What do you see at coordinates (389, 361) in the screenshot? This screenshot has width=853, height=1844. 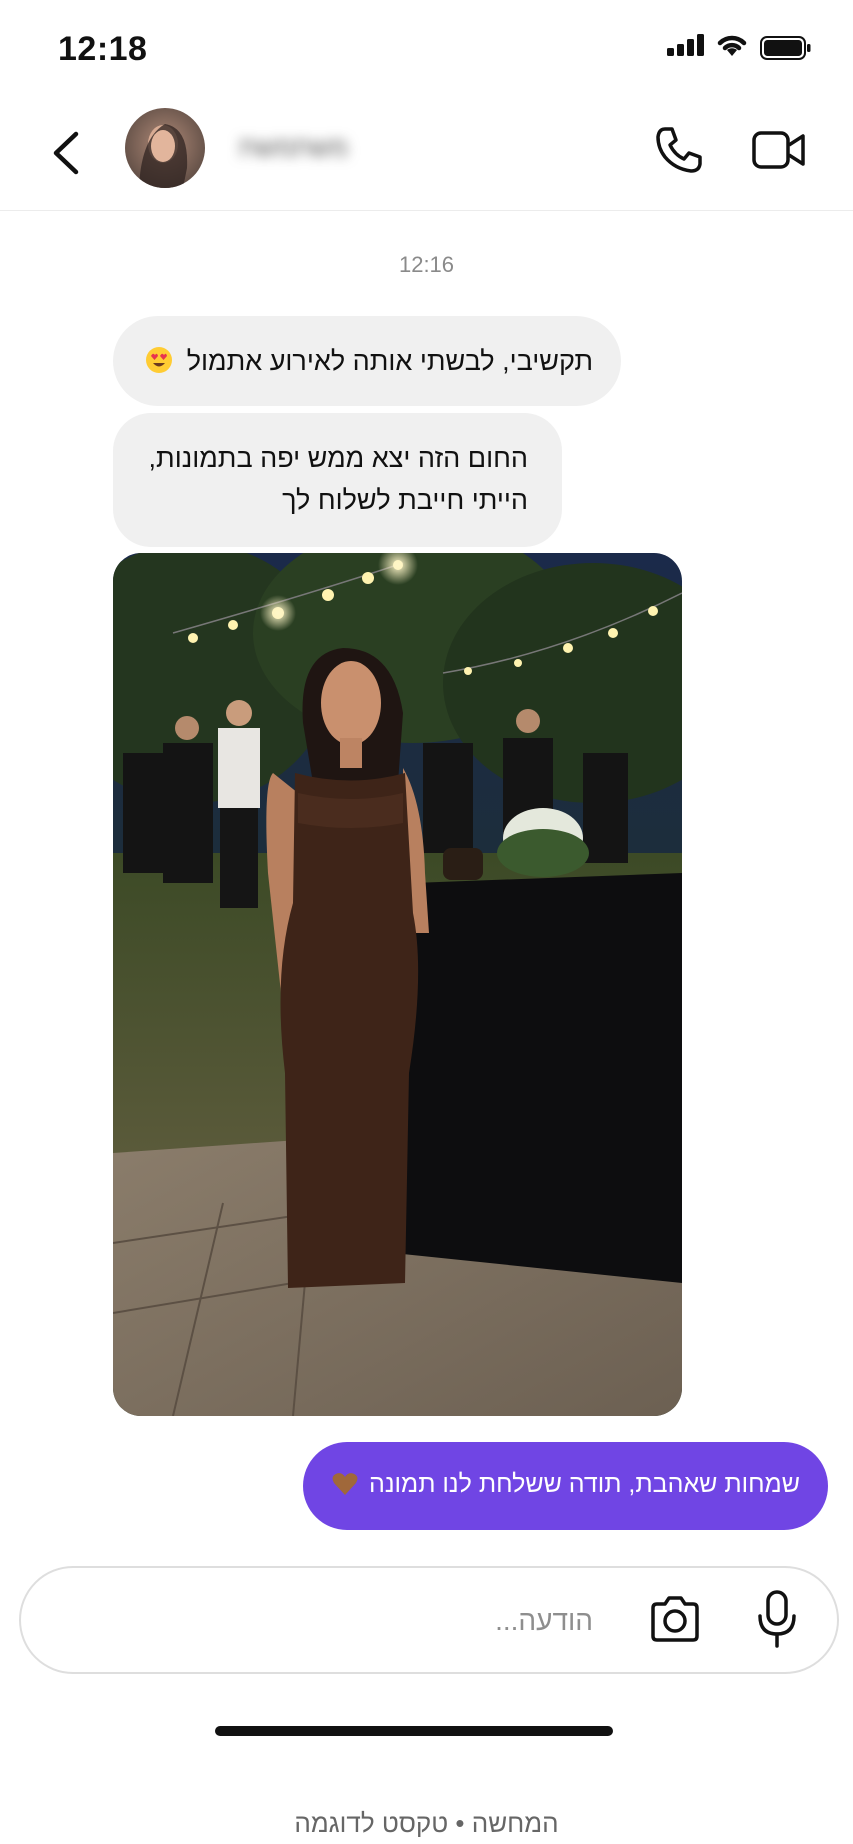 I see `message-text: תקשיבי, לבשתי אותה לאירוע אתמול` at bounding box center [389, 361].